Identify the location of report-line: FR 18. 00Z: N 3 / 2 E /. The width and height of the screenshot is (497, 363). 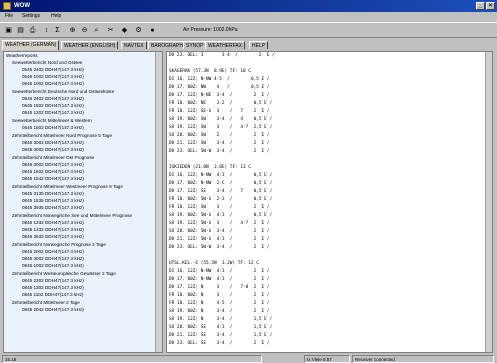
(219, 295).